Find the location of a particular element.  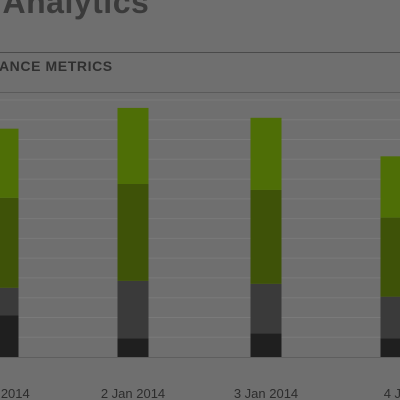

x-tick-label: 3 Jan 2014 is located at coordinates (266, 393).